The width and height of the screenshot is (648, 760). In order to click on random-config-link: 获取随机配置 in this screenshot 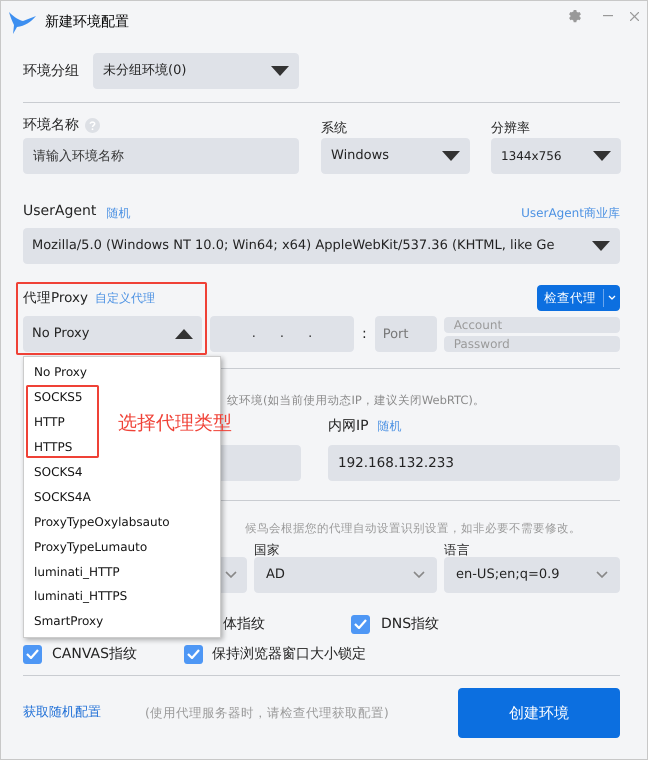, I will do `click(62, 713)`.